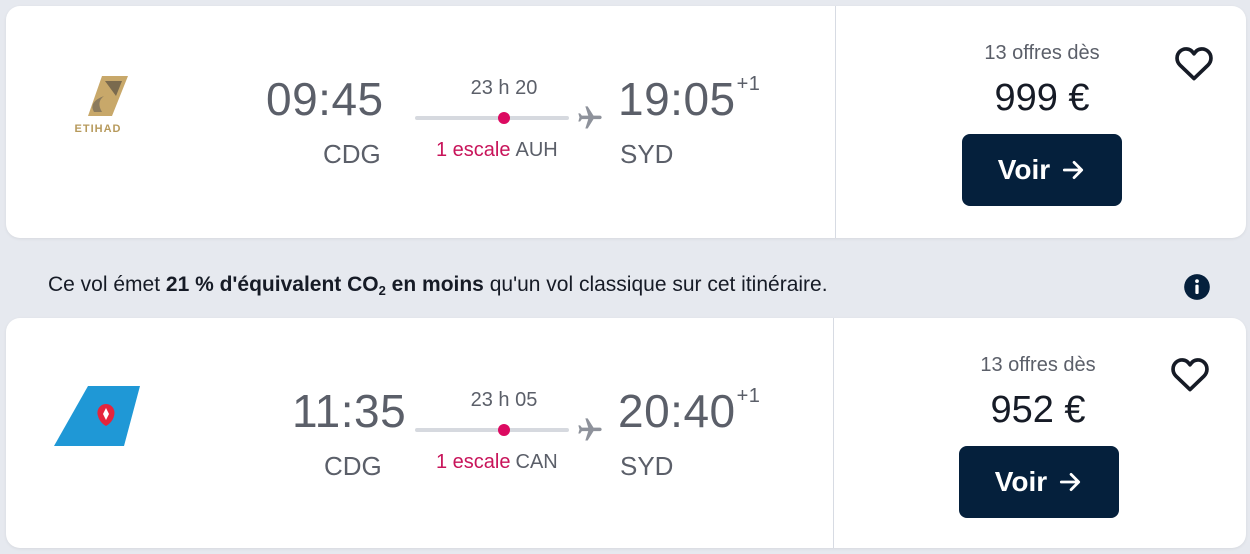 The image size is (1250, 554). I want to click on flight-duration: 23 h 05, so click(504, 400).